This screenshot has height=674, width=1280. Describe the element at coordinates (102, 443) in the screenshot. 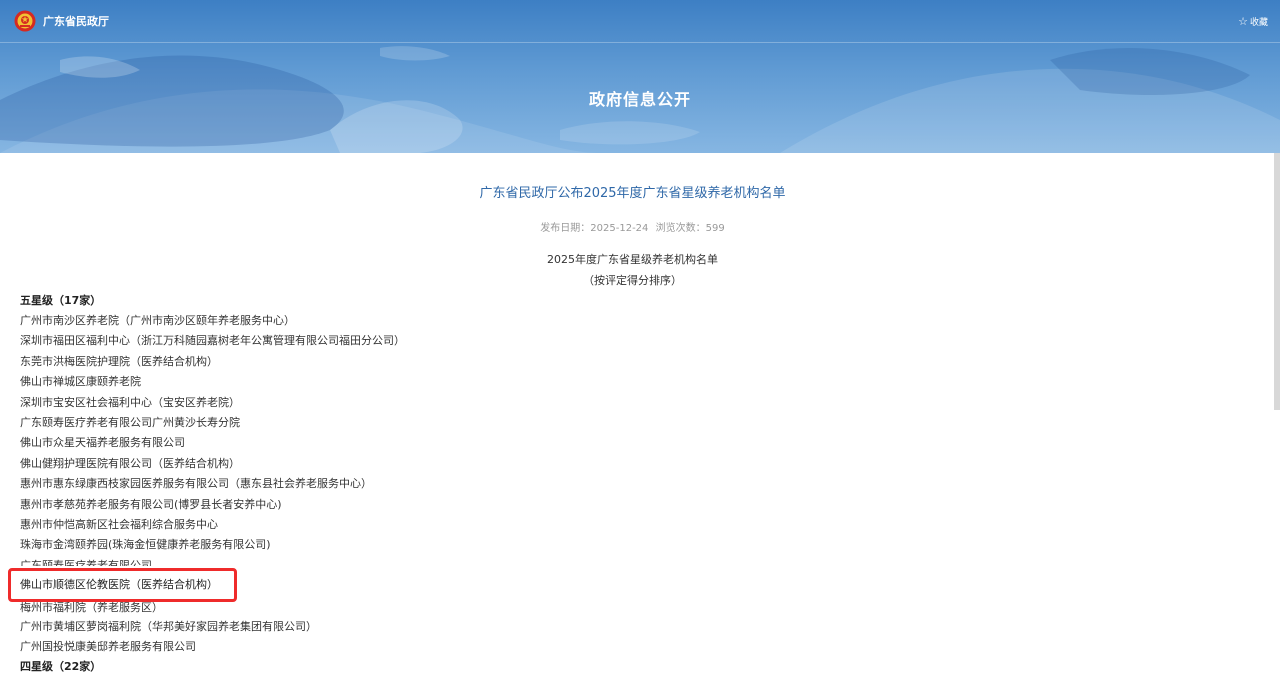

I see `list-item: 佛山市众星天福养老服务有限公司` at that location.